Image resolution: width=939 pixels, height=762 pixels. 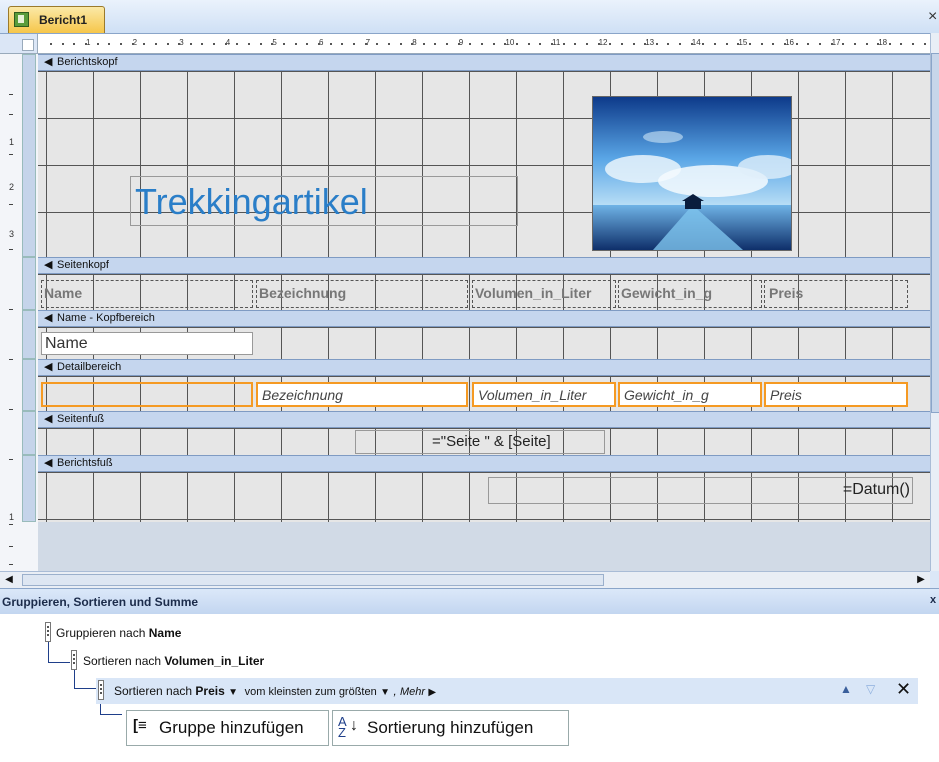 What do you see at coordinates (491, 441) in the screenshot?
I see `field-text: ="Seite " & [Seite]` at bounding box center [491, 441].